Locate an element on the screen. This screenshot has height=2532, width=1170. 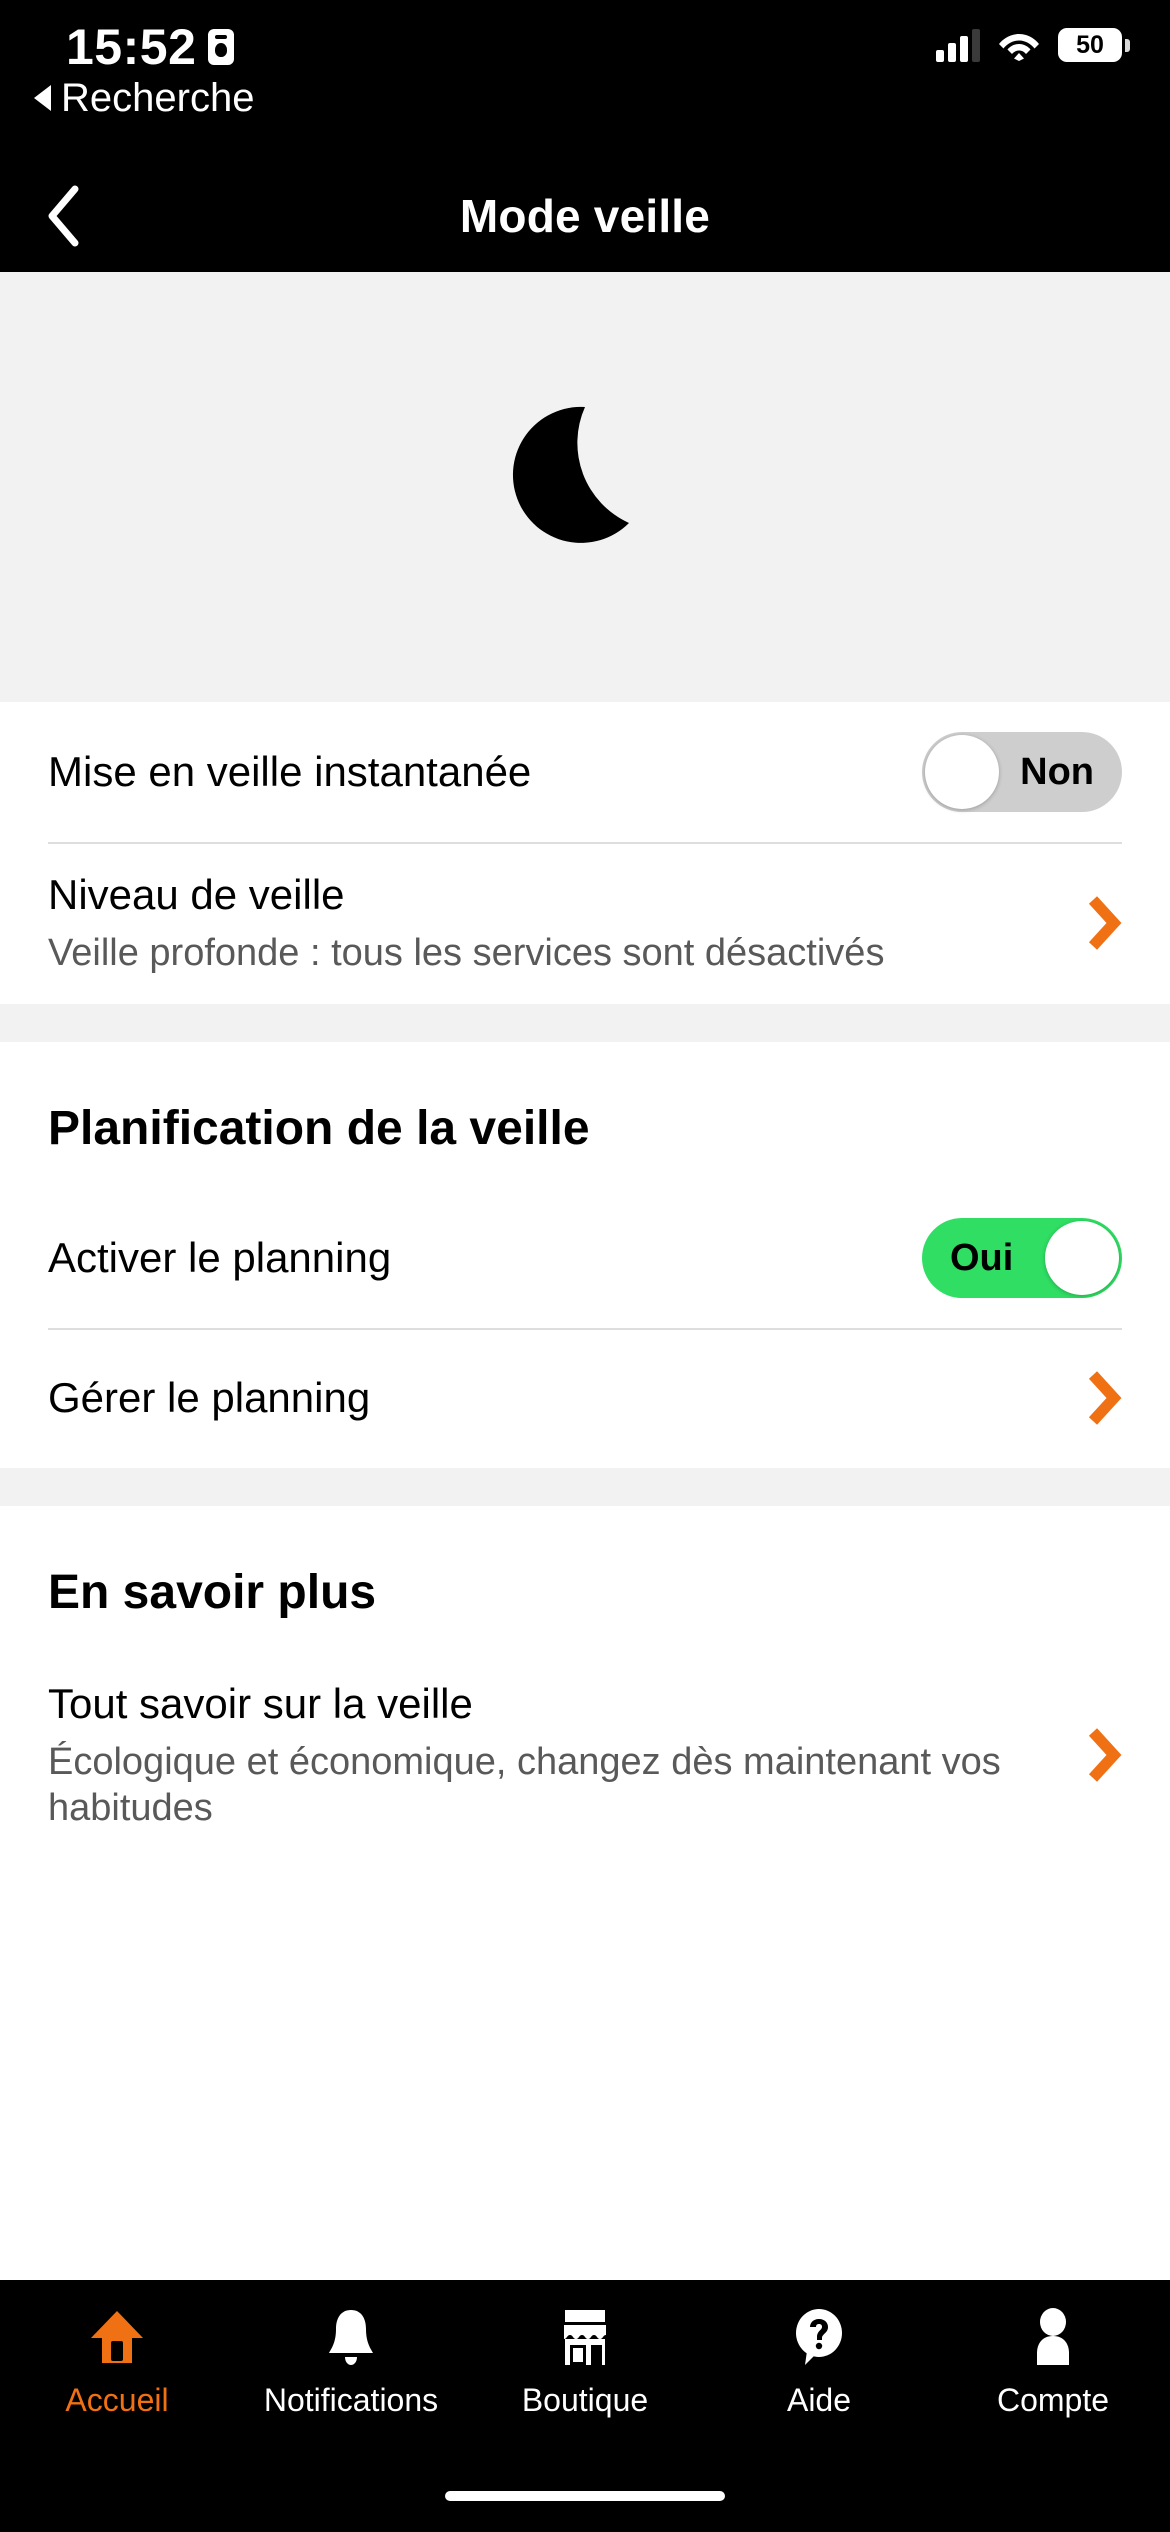
status-back-label: Recherche is located at coordinates (158, 98).